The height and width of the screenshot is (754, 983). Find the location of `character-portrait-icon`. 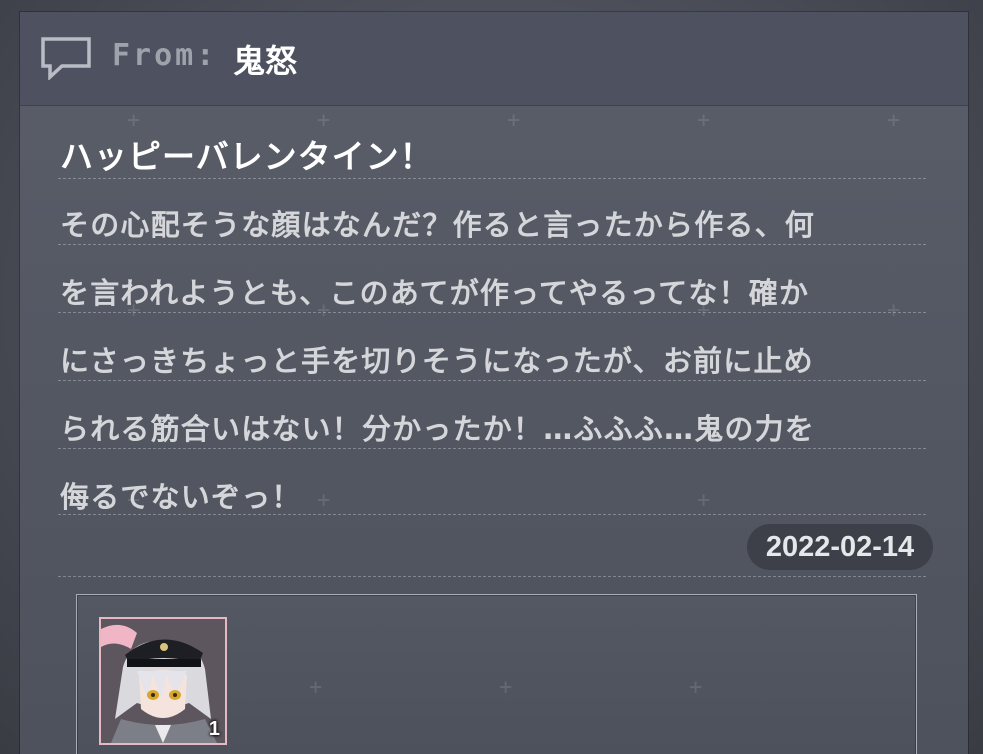

character-portrait-icon is located at coordinates (163, 681).